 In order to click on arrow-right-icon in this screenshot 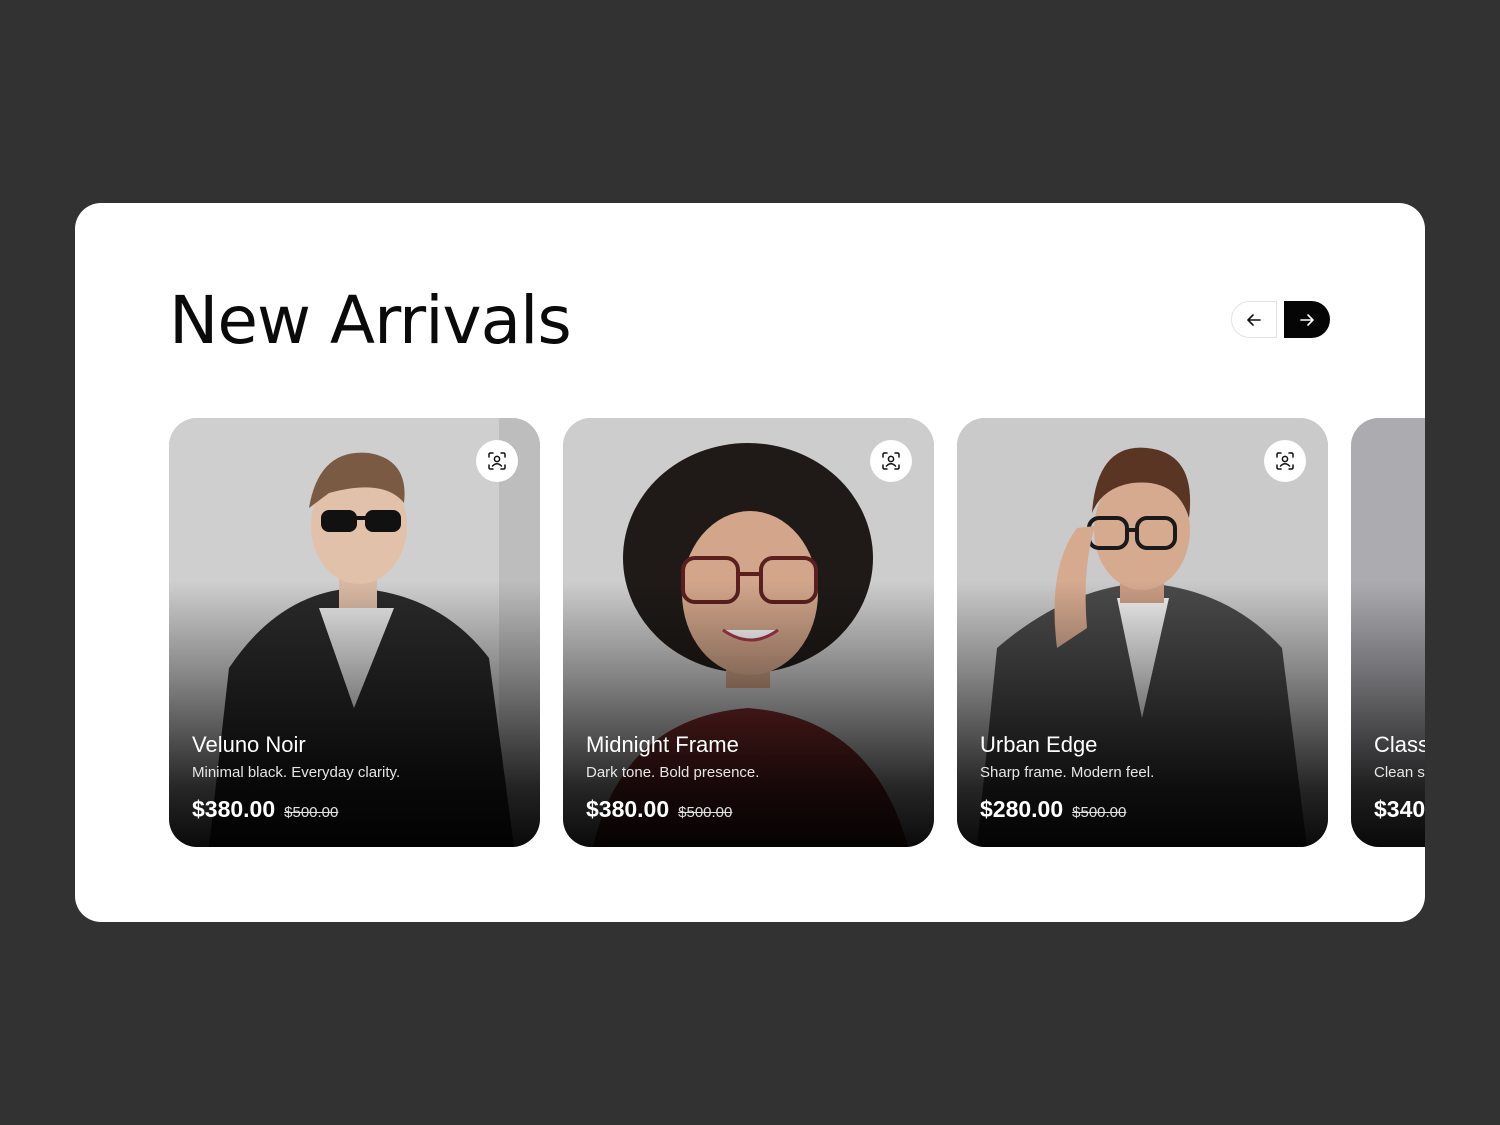, I will do `click(1307, 319)`.